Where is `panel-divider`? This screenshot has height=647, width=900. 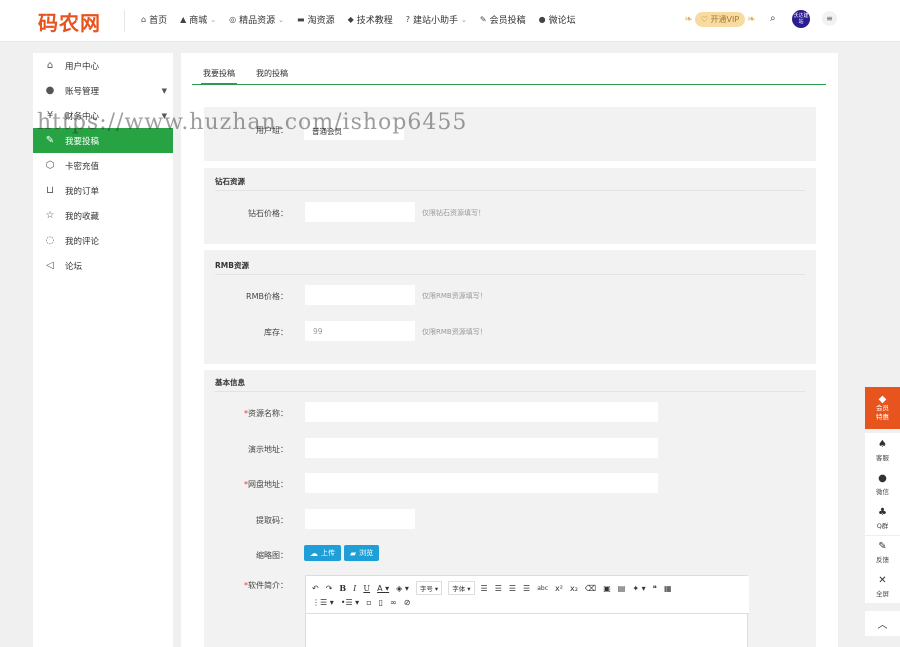
panel-divider is located at coordinates (510, 391).